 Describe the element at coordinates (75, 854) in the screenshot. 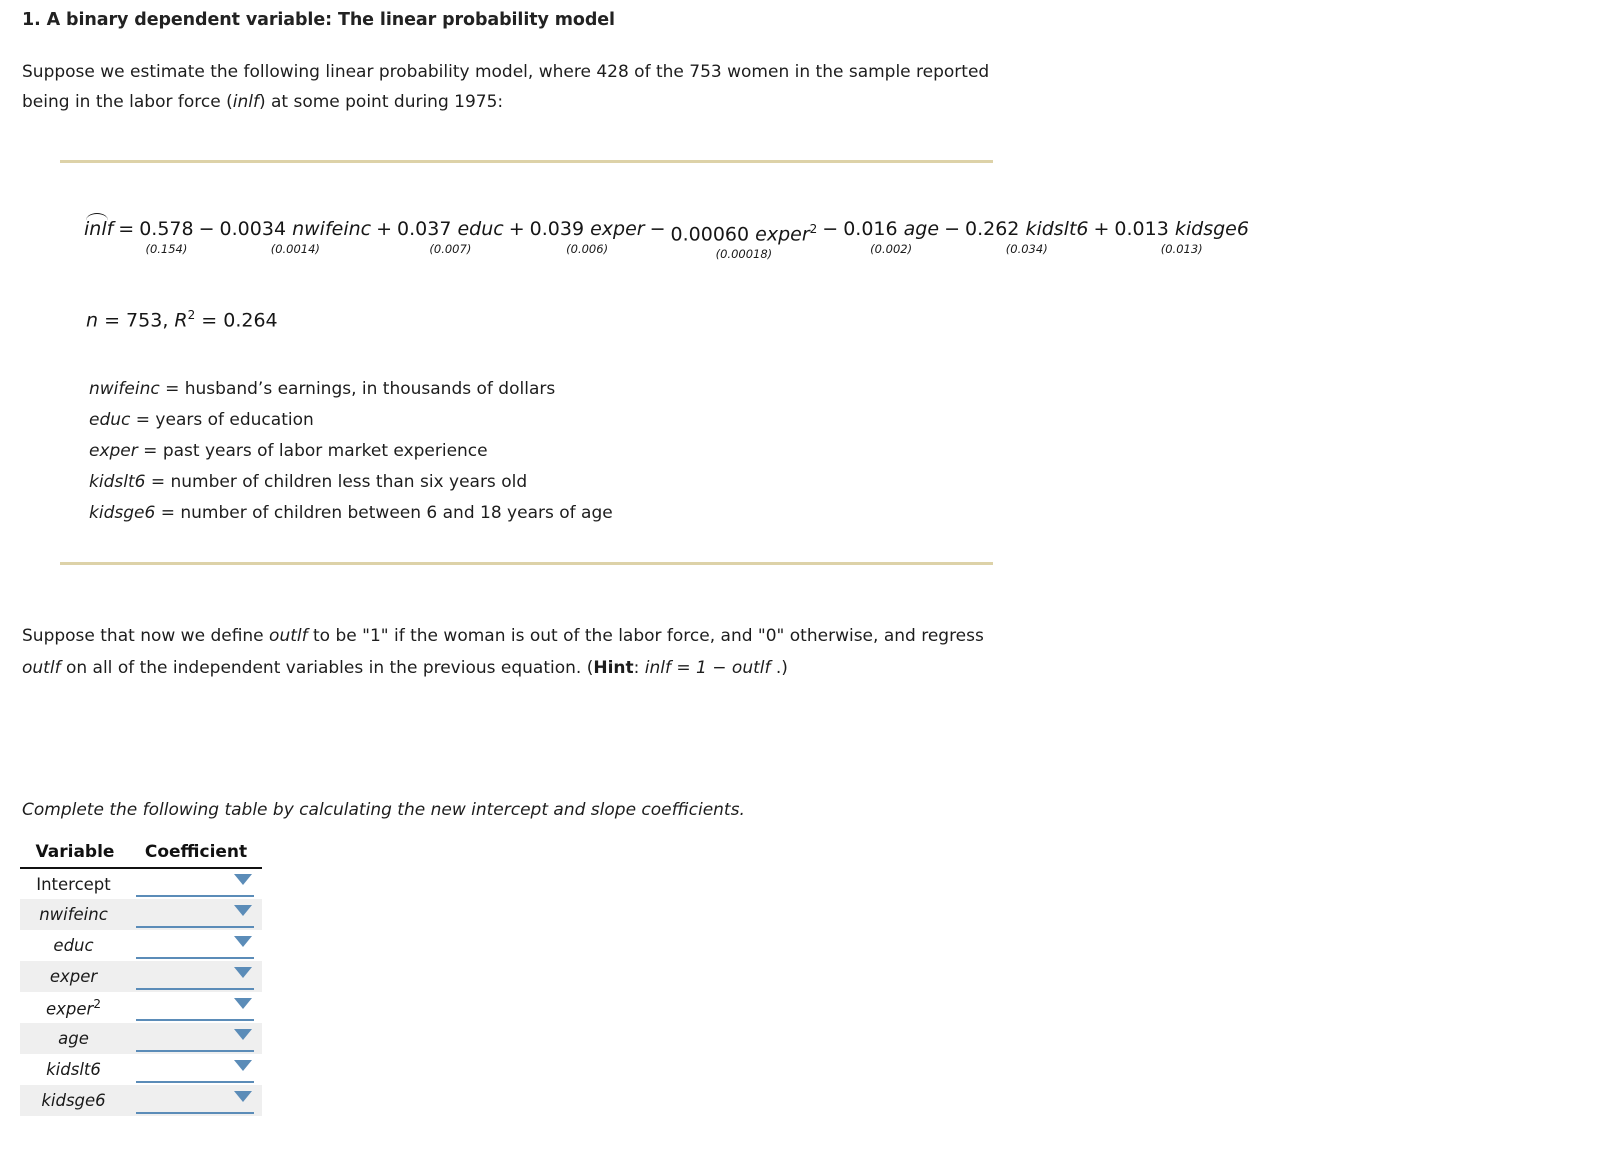

I see `column-header-variable: Variable` at that location.